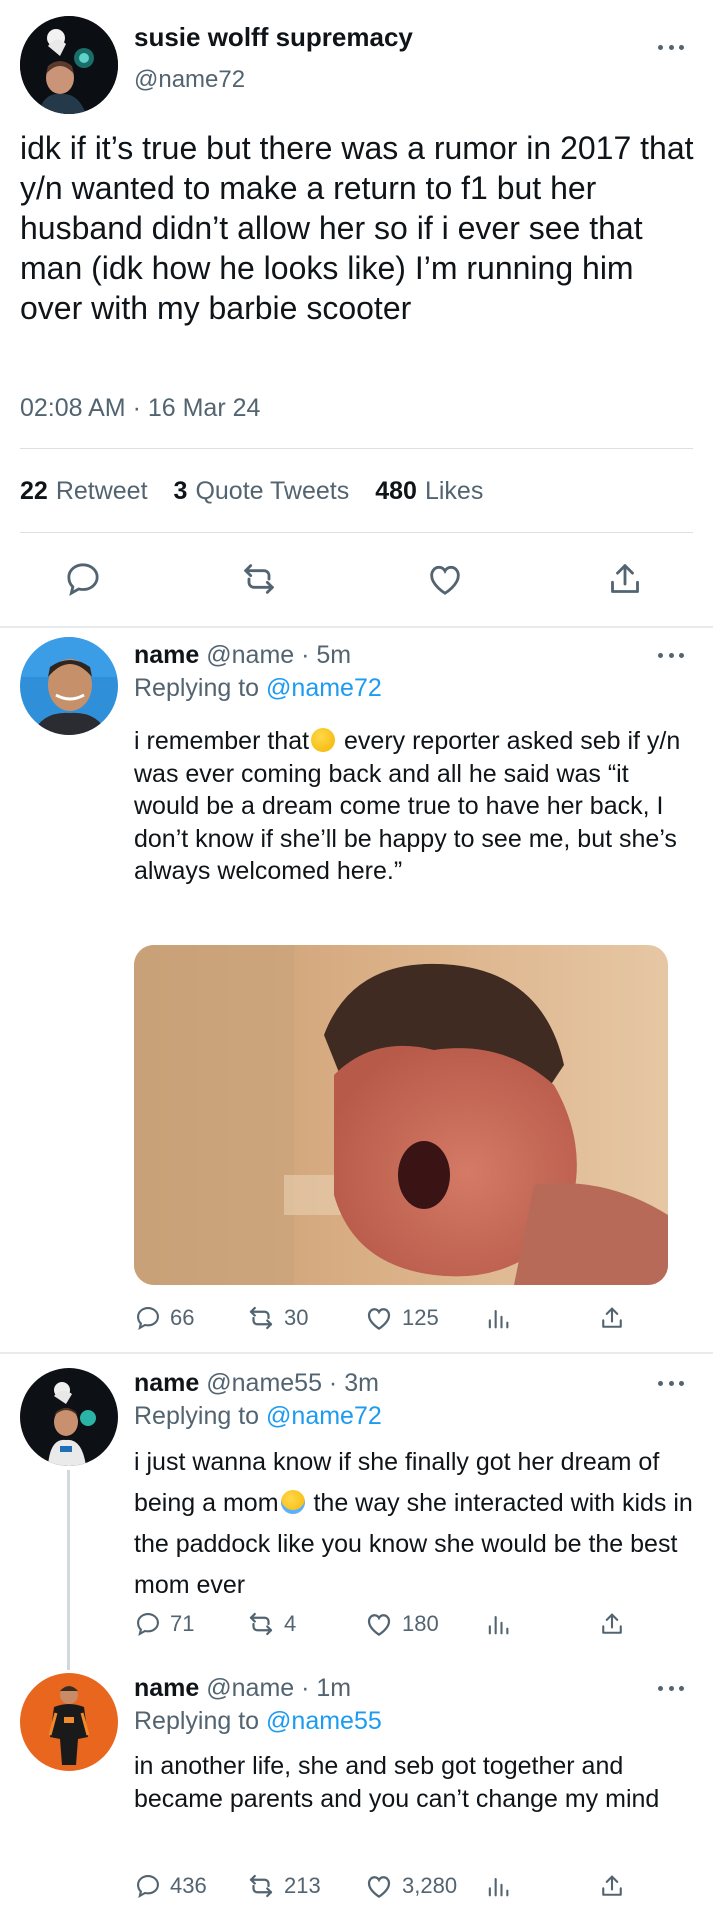 The width and height of the screenshot is (713, 1920). What do you see at coordinates (283, 1886) in the screenshot?
I see `retweet-button: 213` at bounding box center [283, 1886].